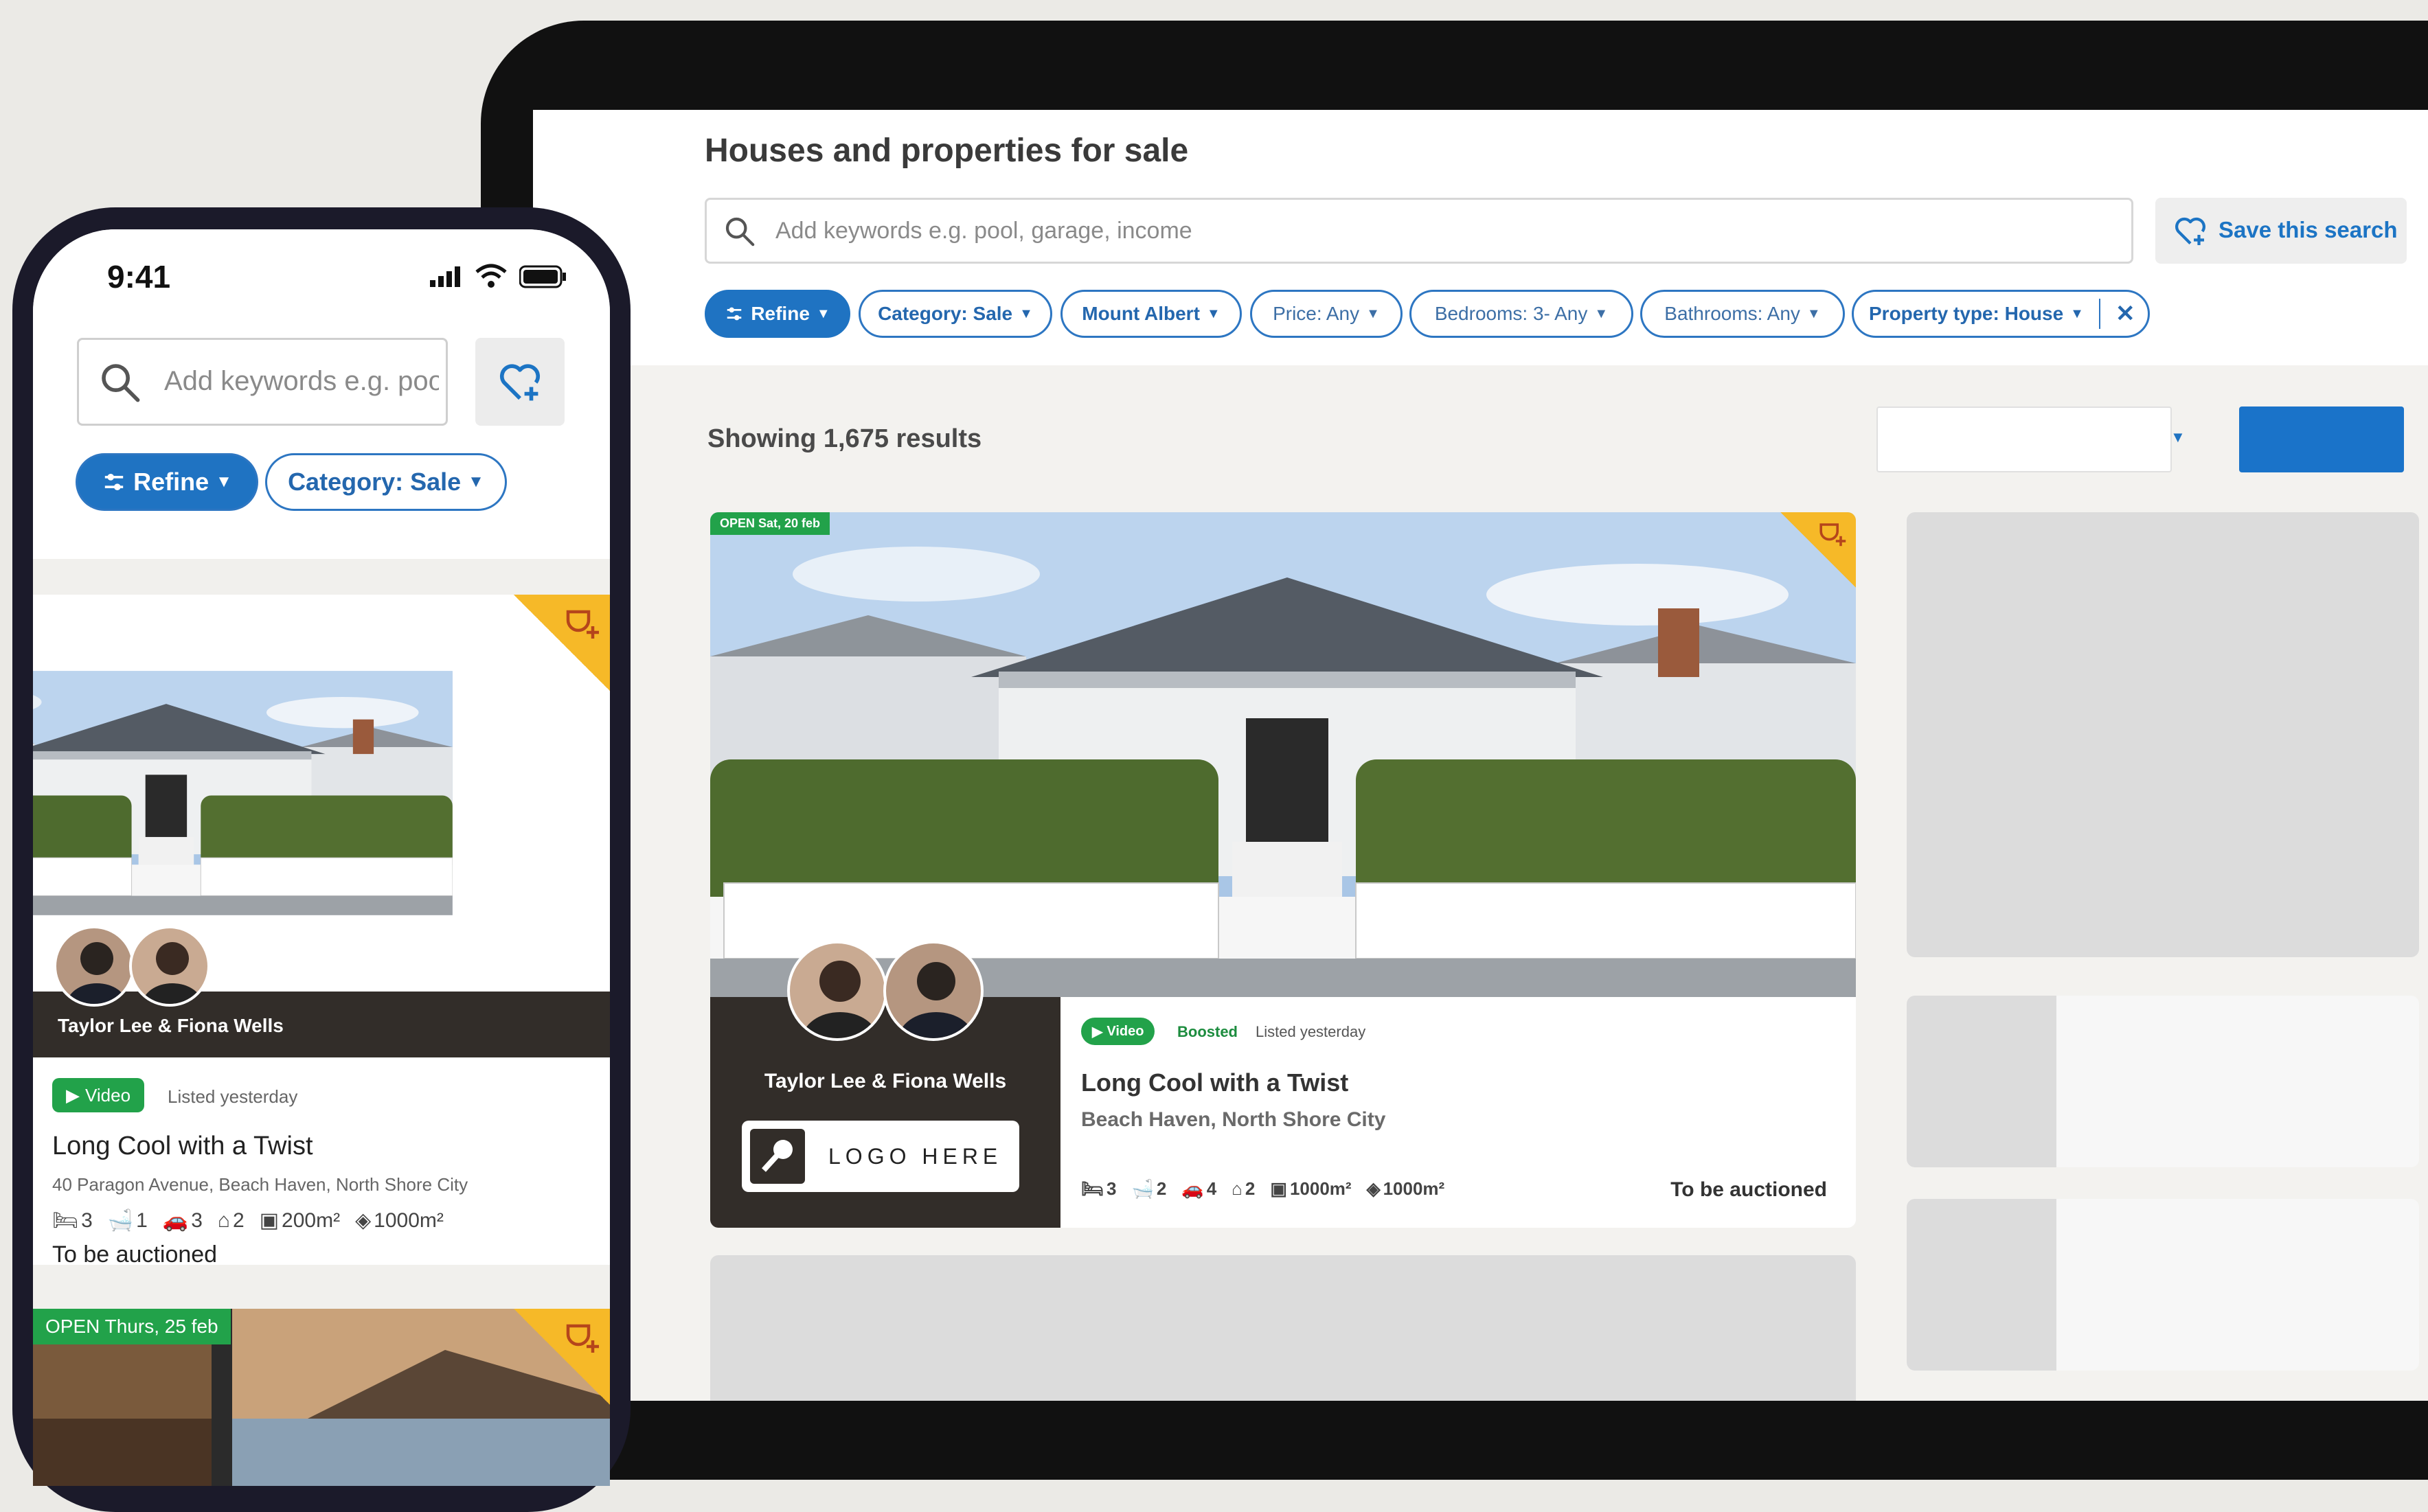 The width and height of the screenshot is (2428, 1512). Describe the element at coordinates (2321, 439) in the screenshot. I see `view-button` at that location.